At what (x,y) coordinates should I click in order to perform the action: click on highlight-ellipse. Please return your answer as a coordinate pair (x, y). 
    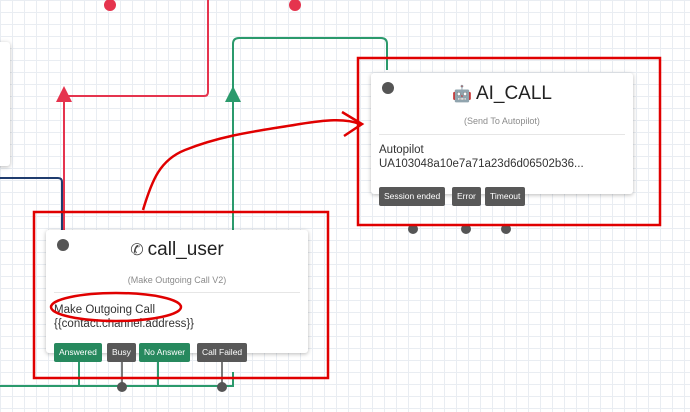
    Looking at the image, I should click on (116, 307).